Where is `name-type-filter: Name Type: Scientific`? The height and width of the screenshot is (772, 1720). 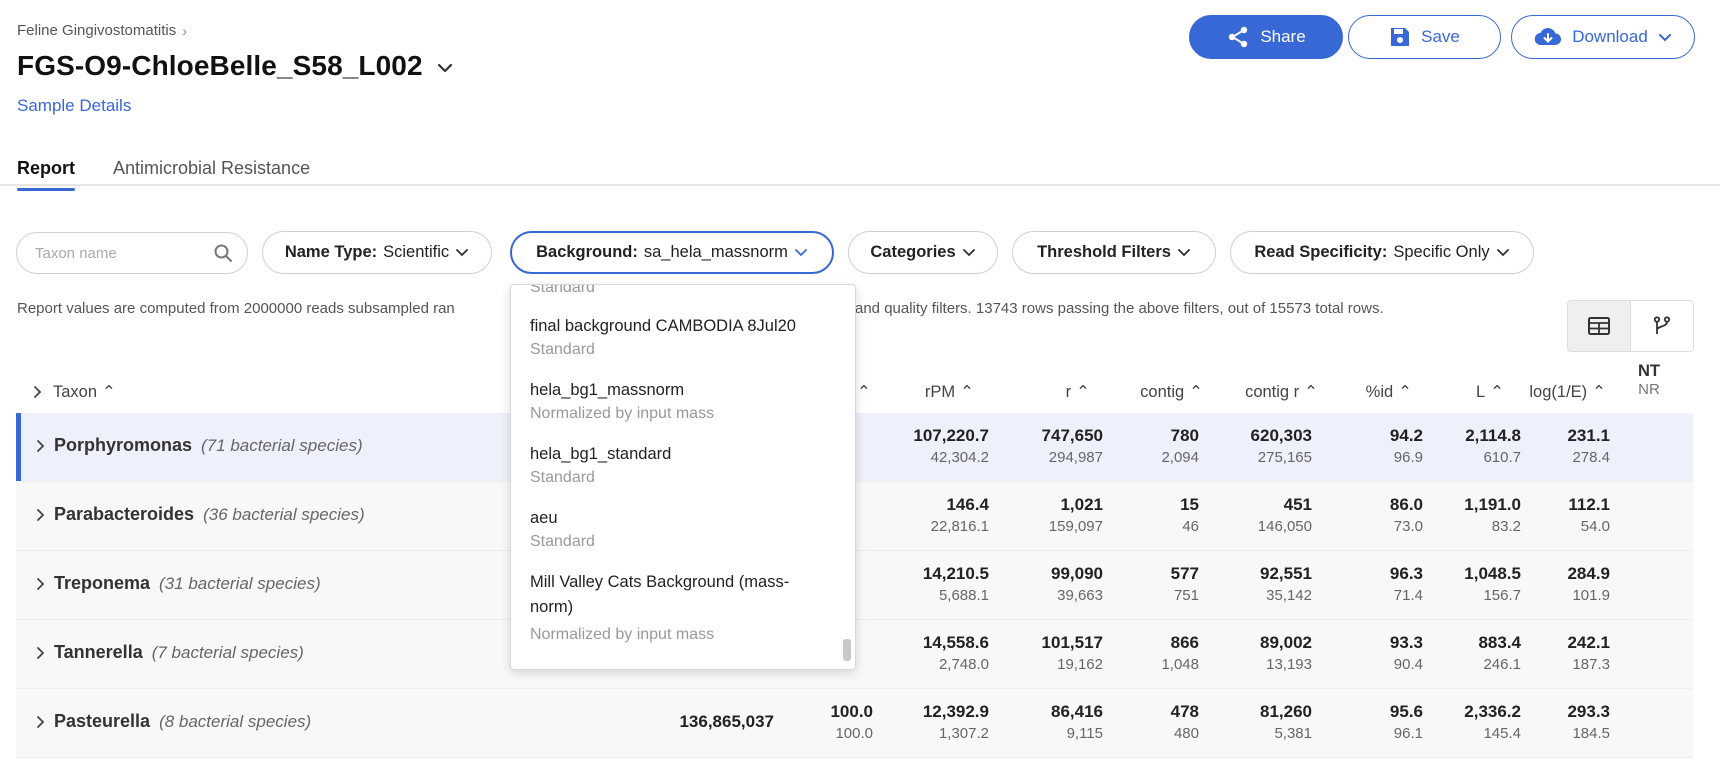 name-type-filter: Name Type: Scientific is located at coordinates (377, 252).